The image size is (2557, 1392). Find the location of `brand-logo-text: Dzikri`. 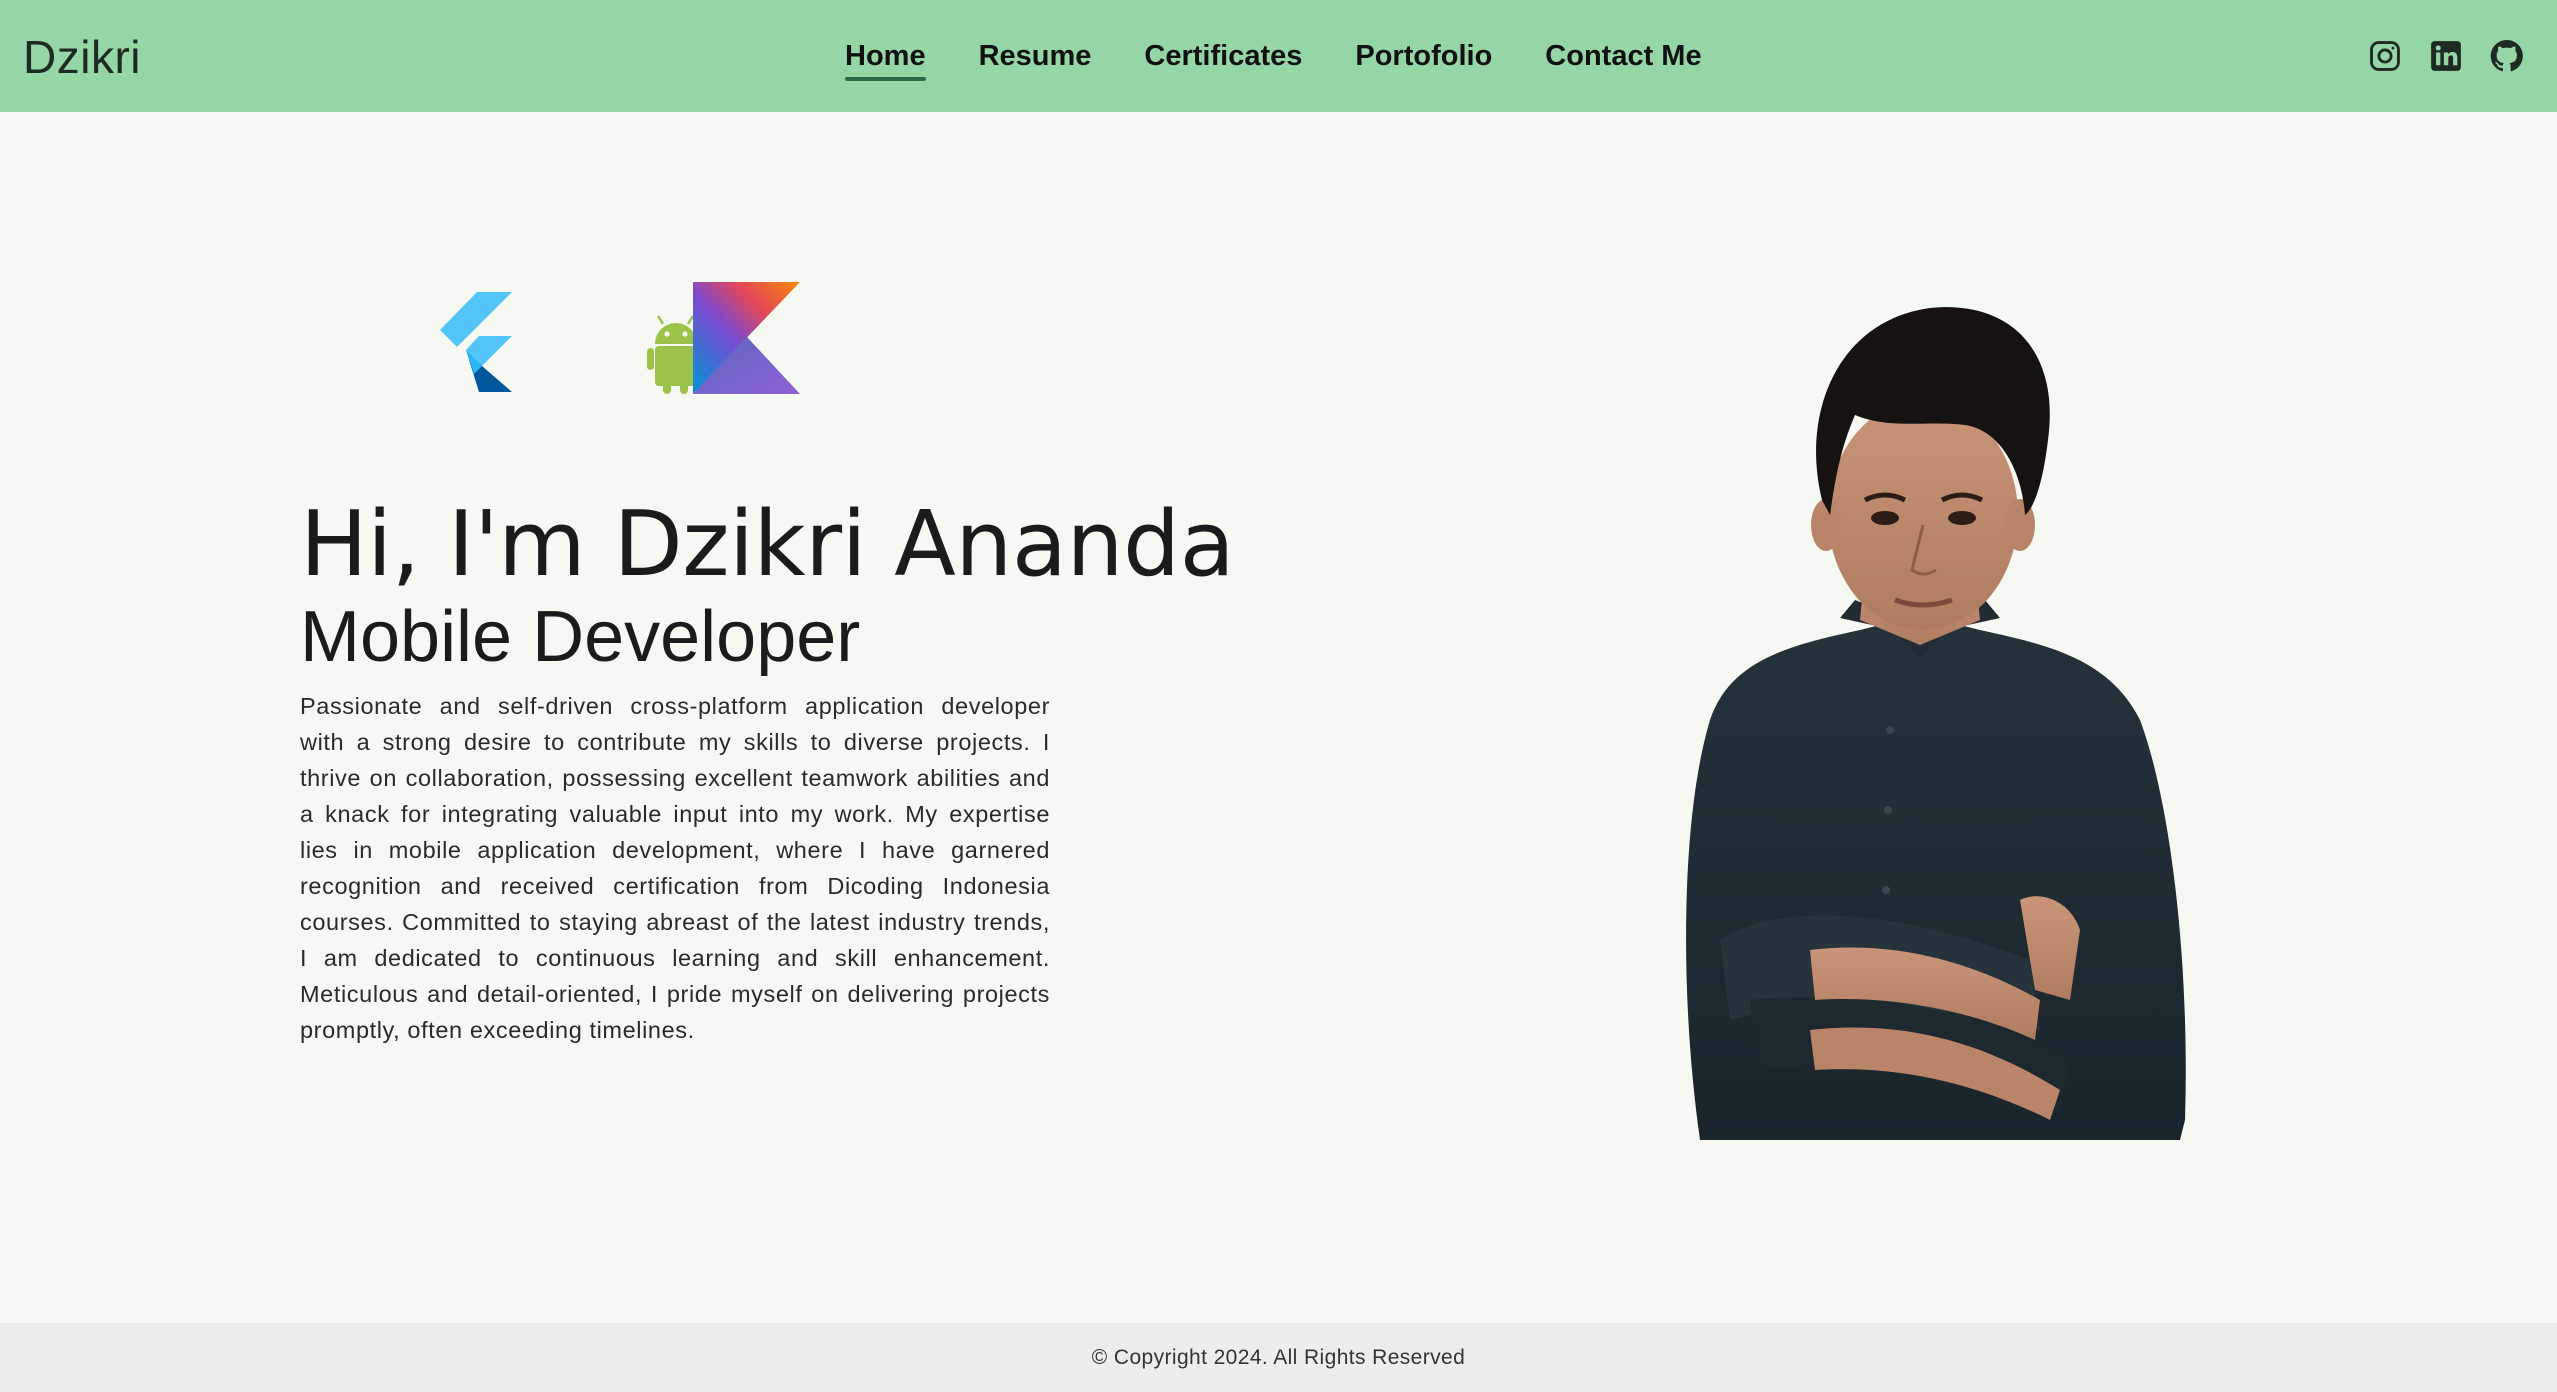

brand-logo-text: Dzikri is located at coordinates (82, 57).